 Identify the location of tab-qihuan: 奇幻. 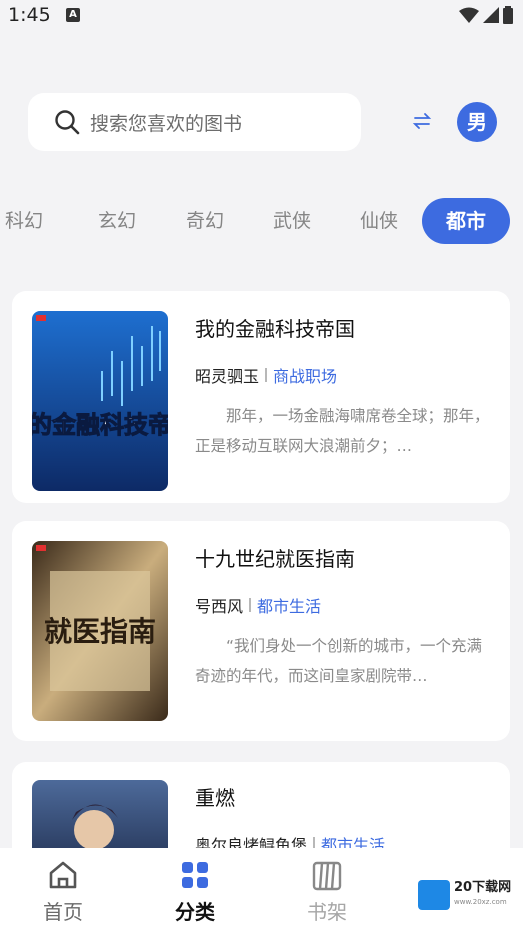
(205, 221).